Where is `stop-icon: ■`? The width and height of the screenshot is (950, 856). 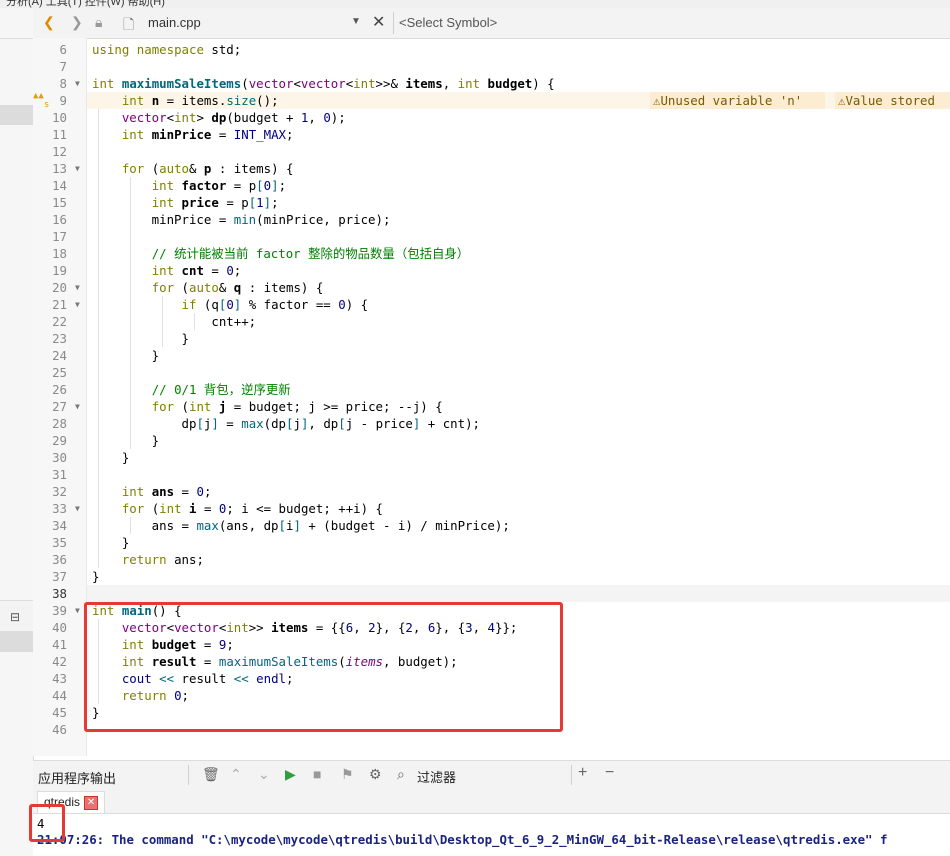 stop-icon: ■ is located at coordinates (317, 774).